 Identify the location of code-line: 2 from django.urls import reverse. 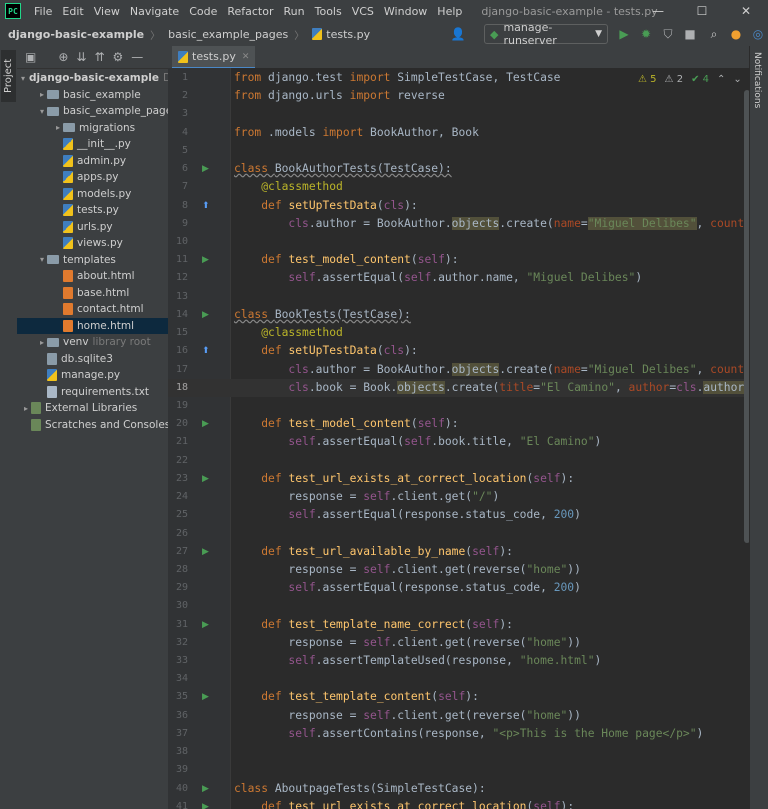
(458, 96).